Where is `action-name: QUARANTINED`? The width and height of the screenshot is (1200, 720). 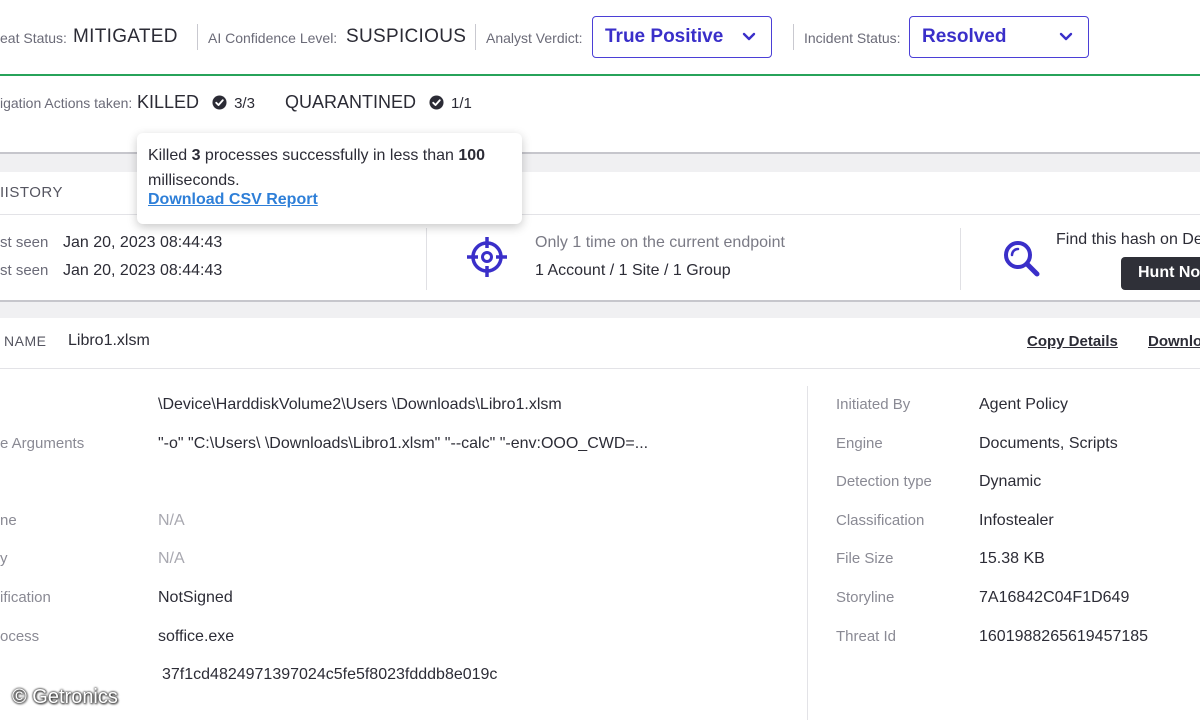 action-name: QUARANTINED is located at coordinates (351, 102).